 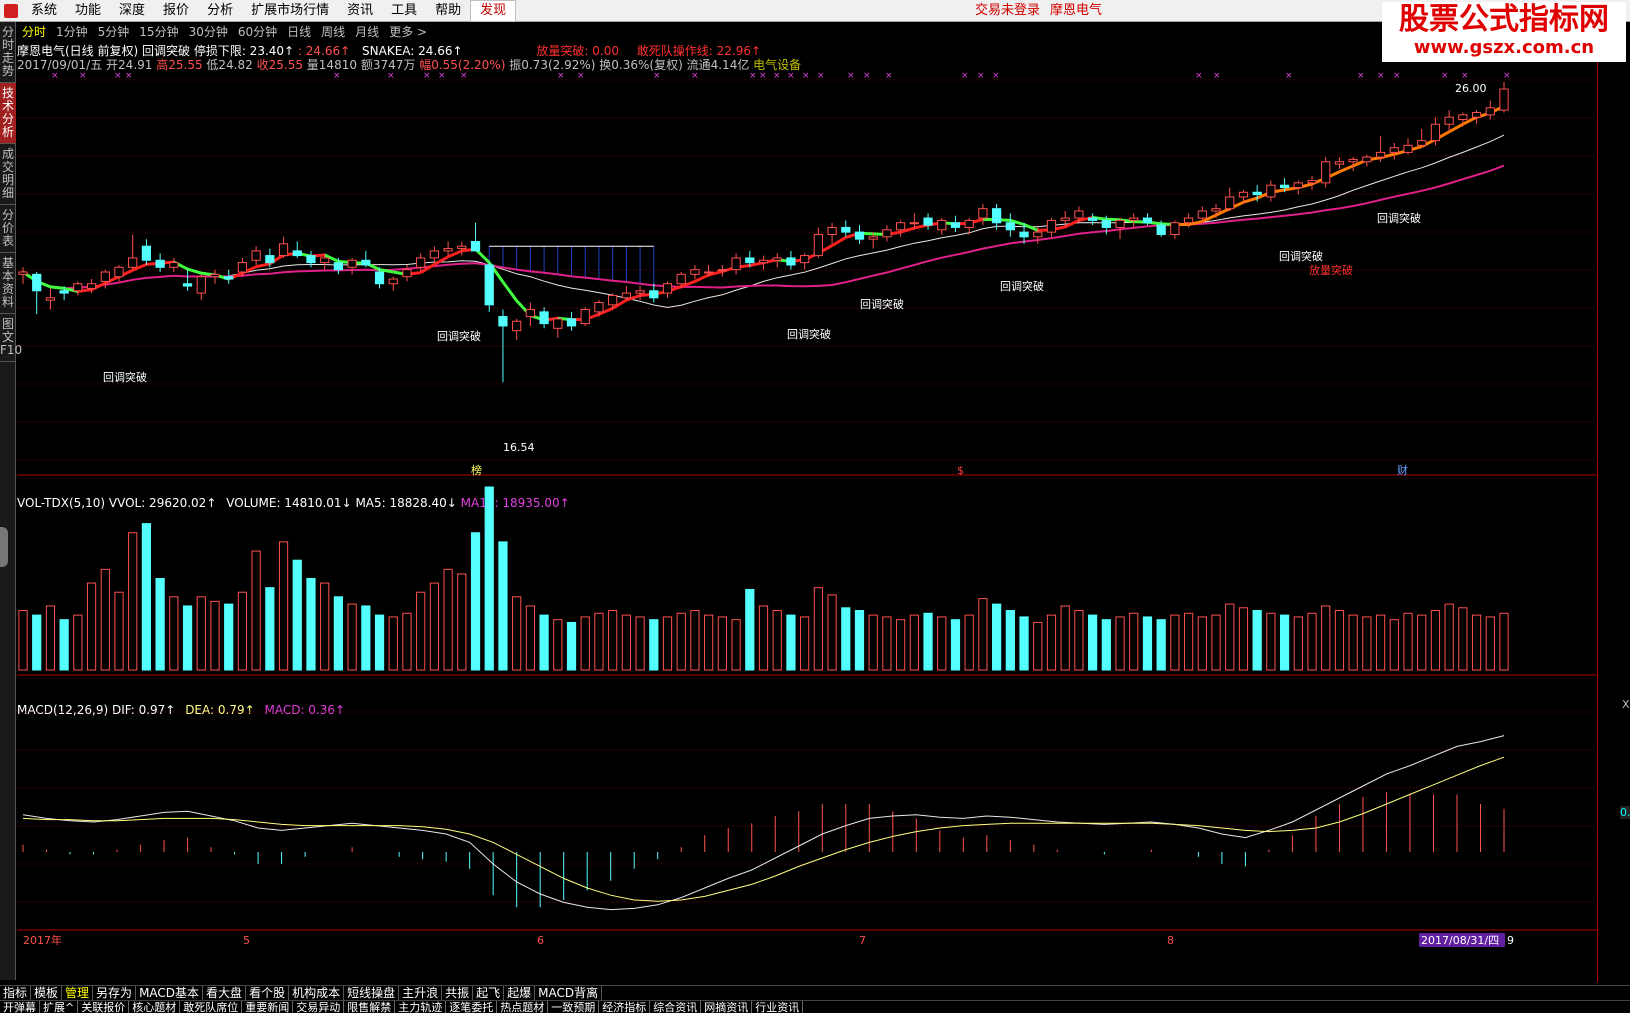 What do you see at coordinates (882, 304) in the screenshot?
I see `annot-label-4: 回调突破` at bounding box center [882, 304].